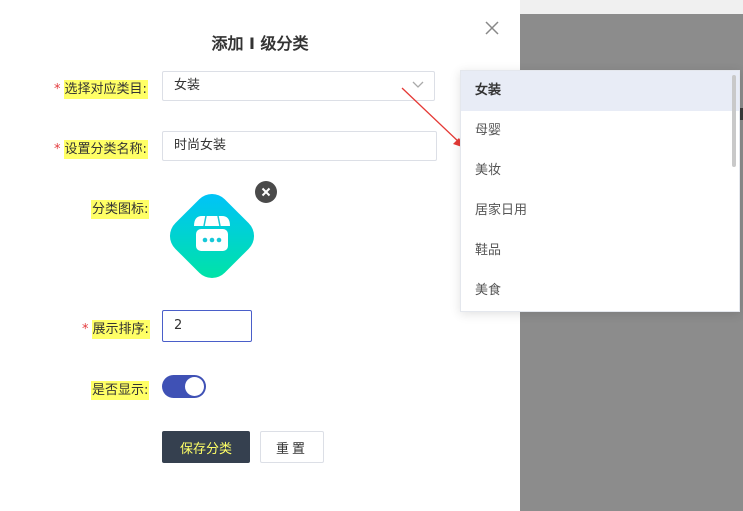 This screenshot has height=511, width=743. I want to click on store-icon, so click(212, 236).